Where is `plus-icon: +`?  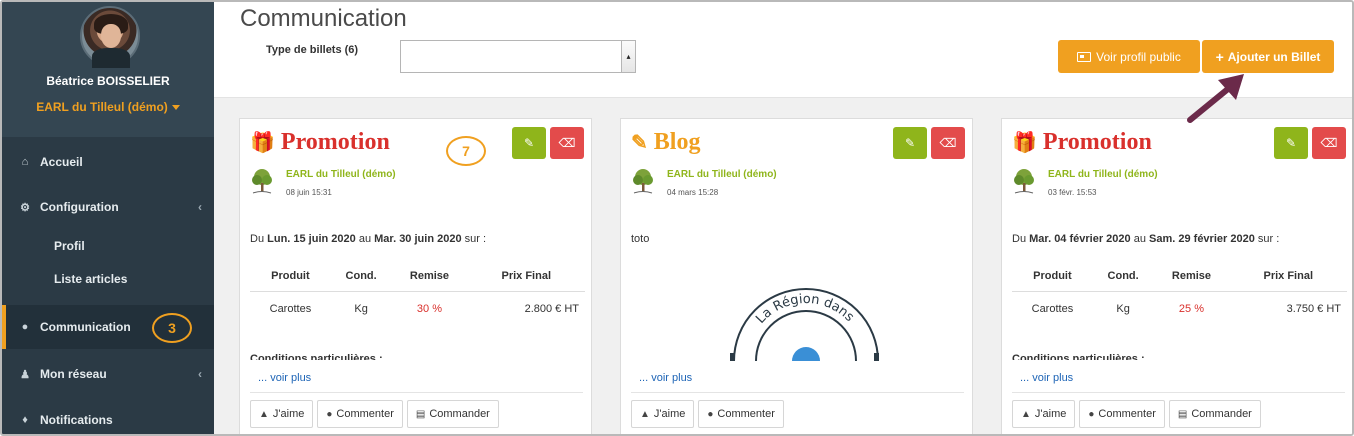
plus-icon: + is located at coordinates (1219, 56).